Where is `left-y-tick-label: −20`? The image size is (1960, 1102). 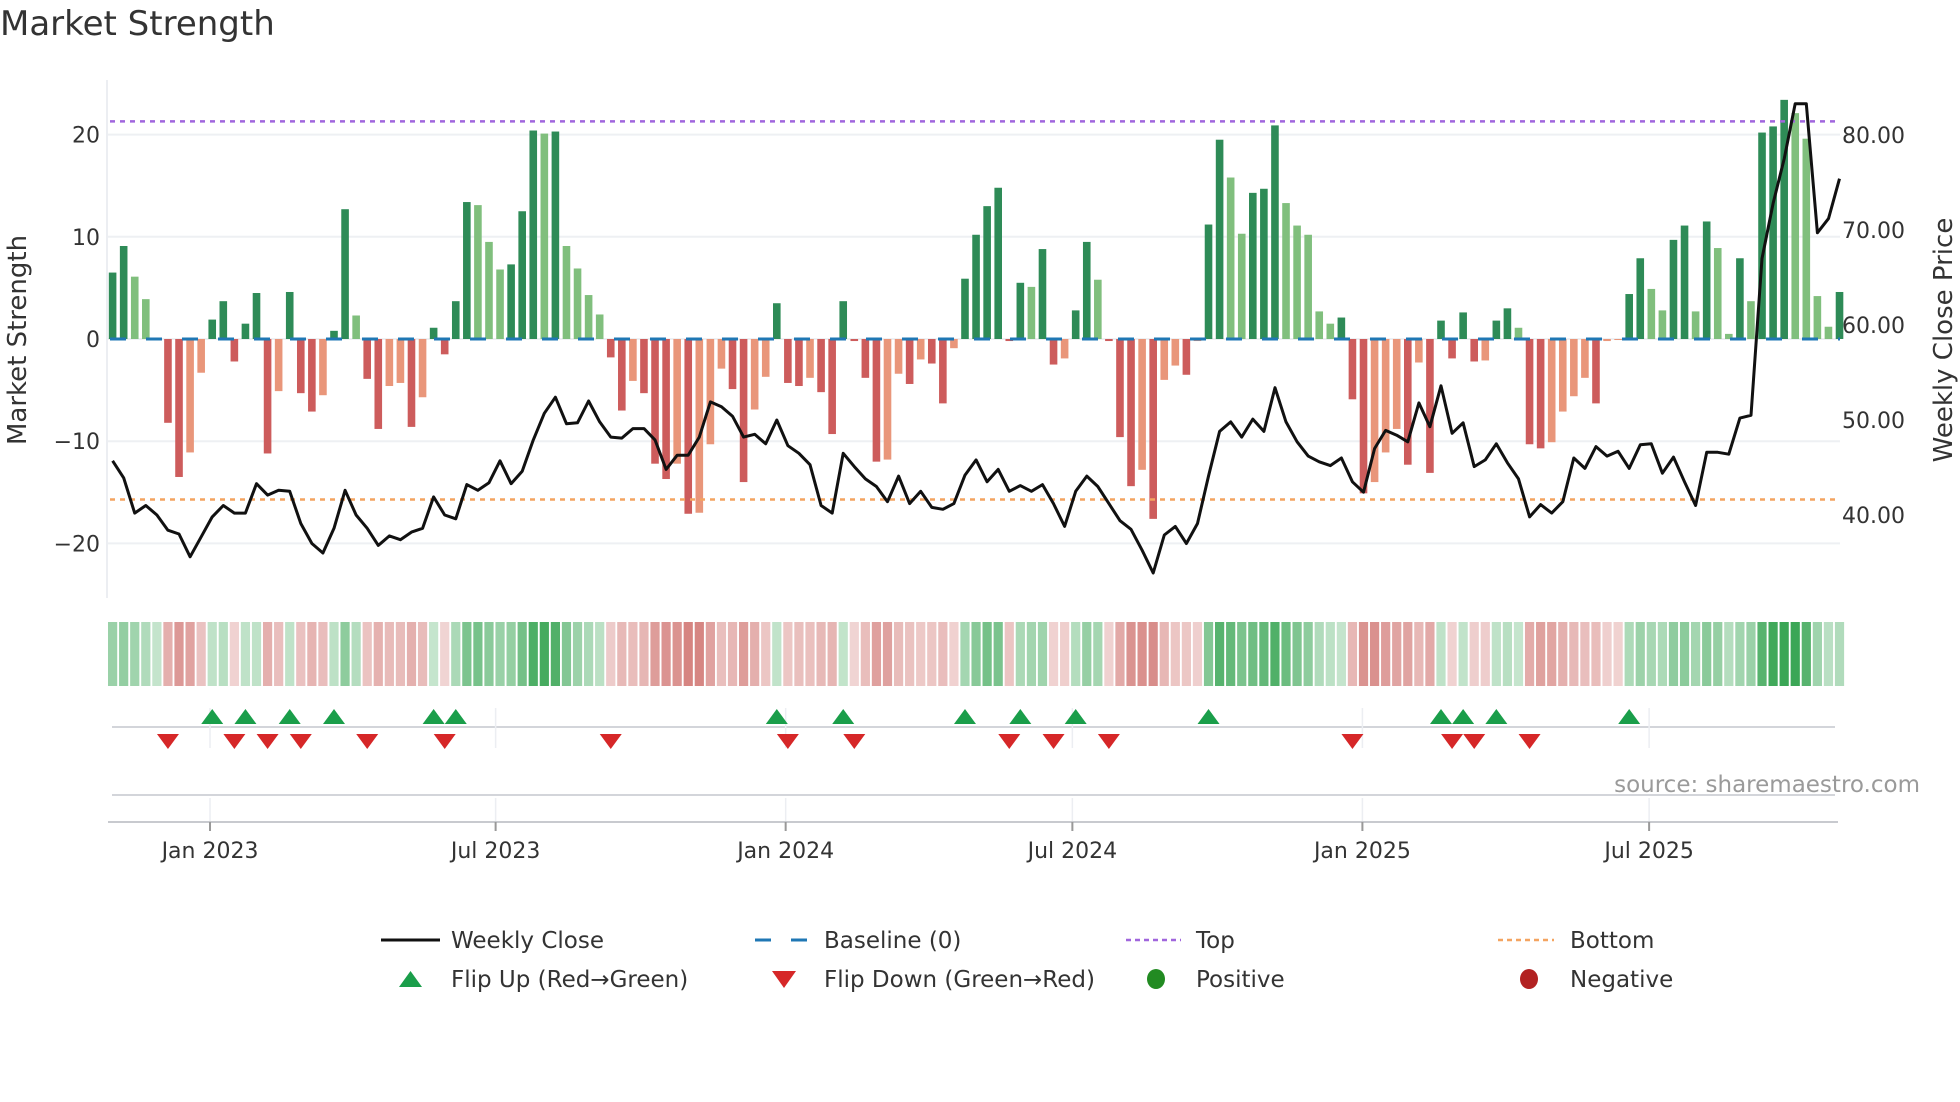
left-y-tick-label: −20 is located at coordinates (77, 544).